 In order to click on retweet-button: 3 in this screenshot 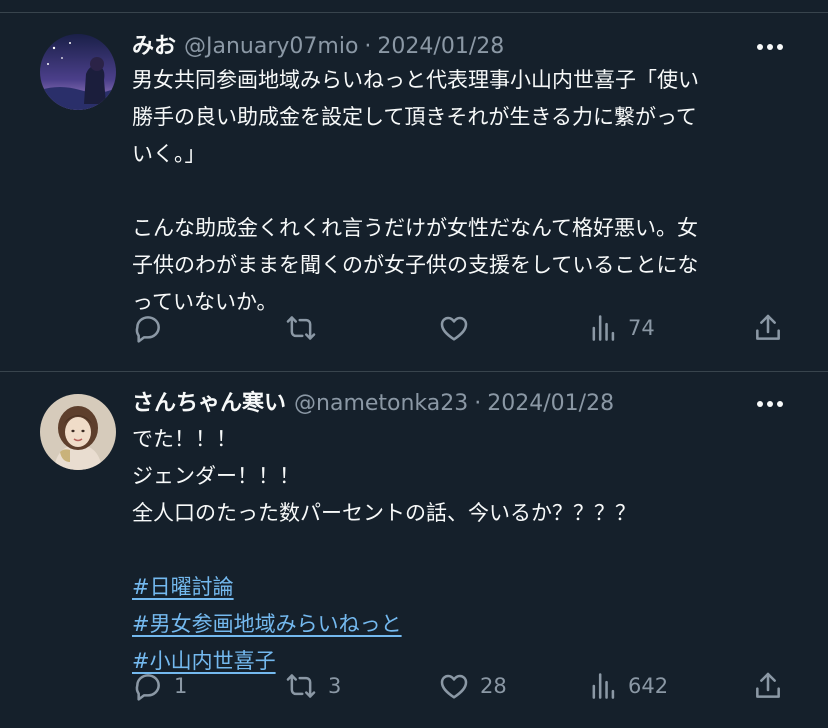, I will do `click(312, 686)`.